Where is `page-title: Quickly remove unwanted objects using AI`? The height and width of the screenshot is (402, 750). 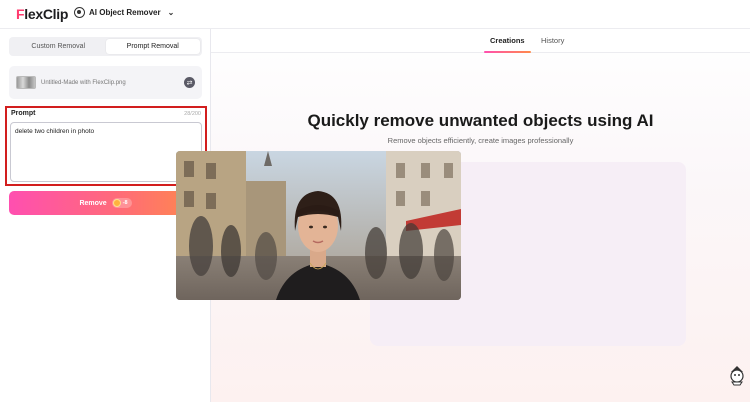
page-title: Quickly remove unwanted objects using AI is located at coordinates (480, 120).